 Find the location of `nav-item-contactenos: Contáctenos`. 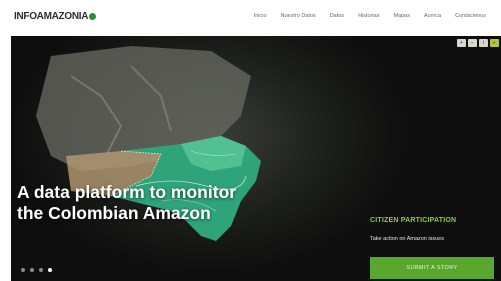

nav-item-contactenos: Contáctenos is located at coordinates (470, 16).